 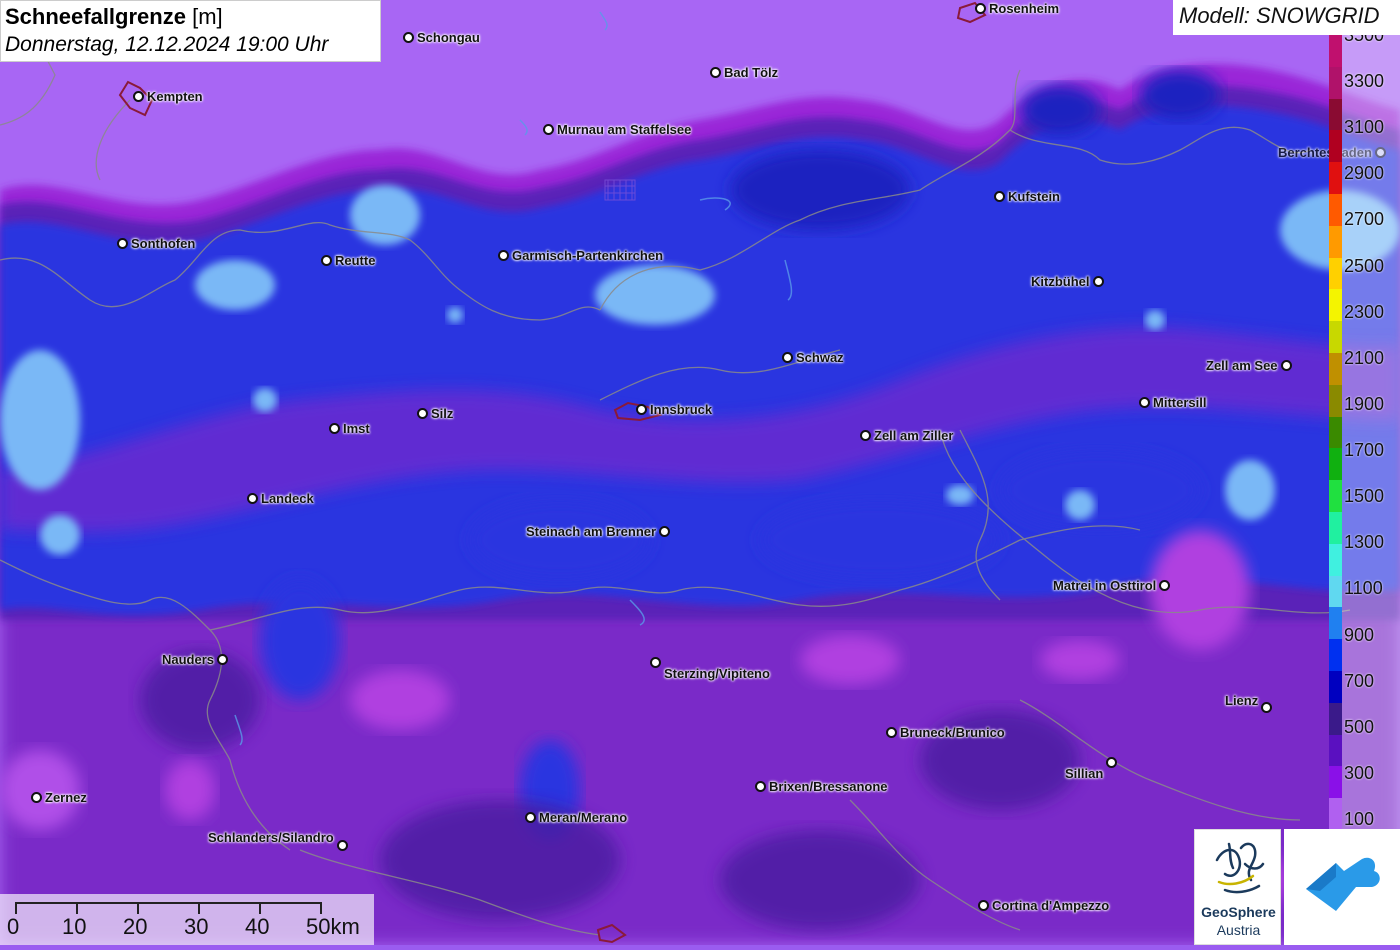 I want to click on city-marker: Innsbruck, so click(x=674, y=409).